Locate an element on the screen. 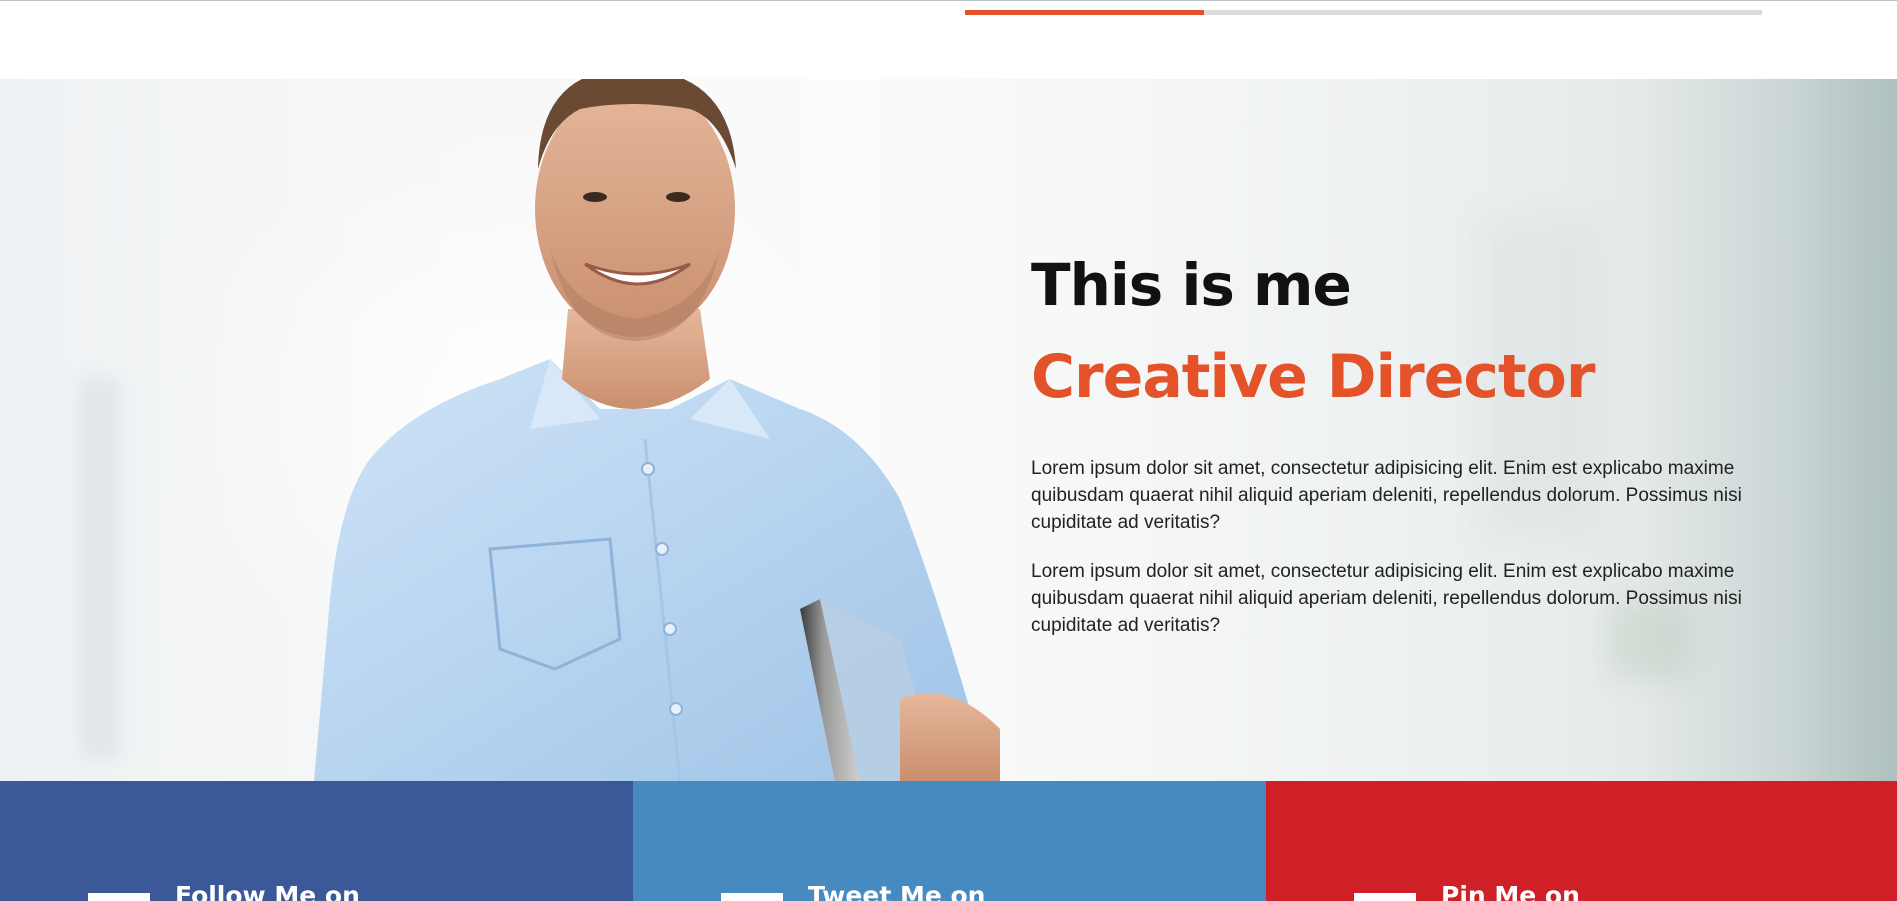  pinterest-icon is located at coordinates (1385, 897).